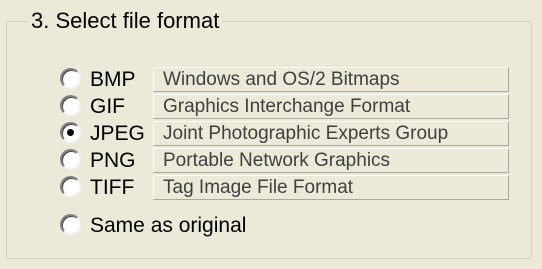  I want to click on radio-tiff, so click(70, 186).